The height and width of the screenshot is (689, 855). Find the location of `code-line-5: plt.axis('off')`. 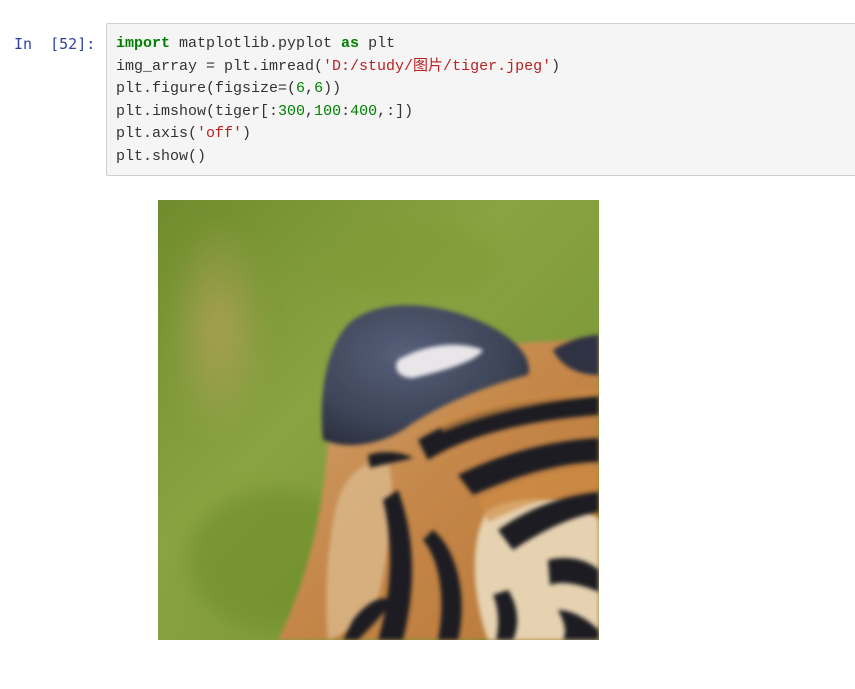

code-line-5: plt.axis('off') is located at coordinates (183, 133).